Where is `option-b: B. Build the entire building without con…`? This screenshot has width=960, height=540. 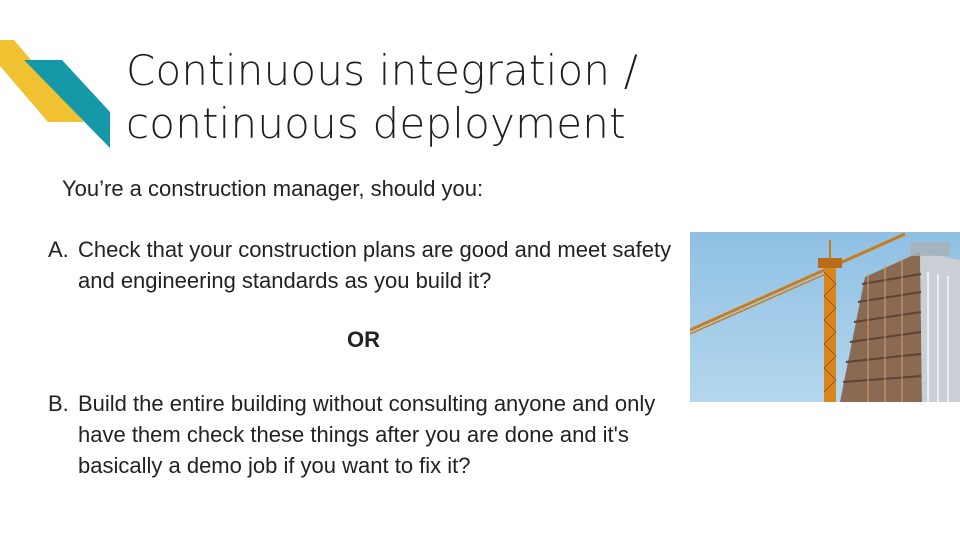 option-b: B. Build the entire building without con… is located at coordinates (373, 434).